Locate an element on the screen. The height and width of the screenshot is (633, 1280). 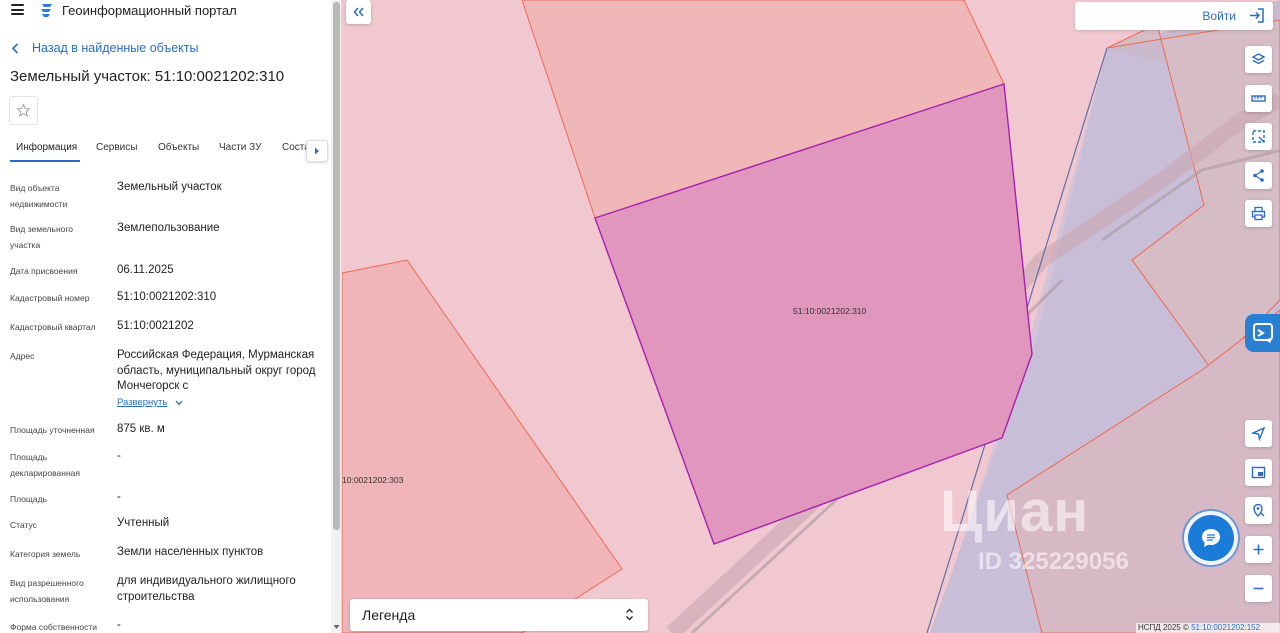
locate-icon is located at coordinates (1258, 433).